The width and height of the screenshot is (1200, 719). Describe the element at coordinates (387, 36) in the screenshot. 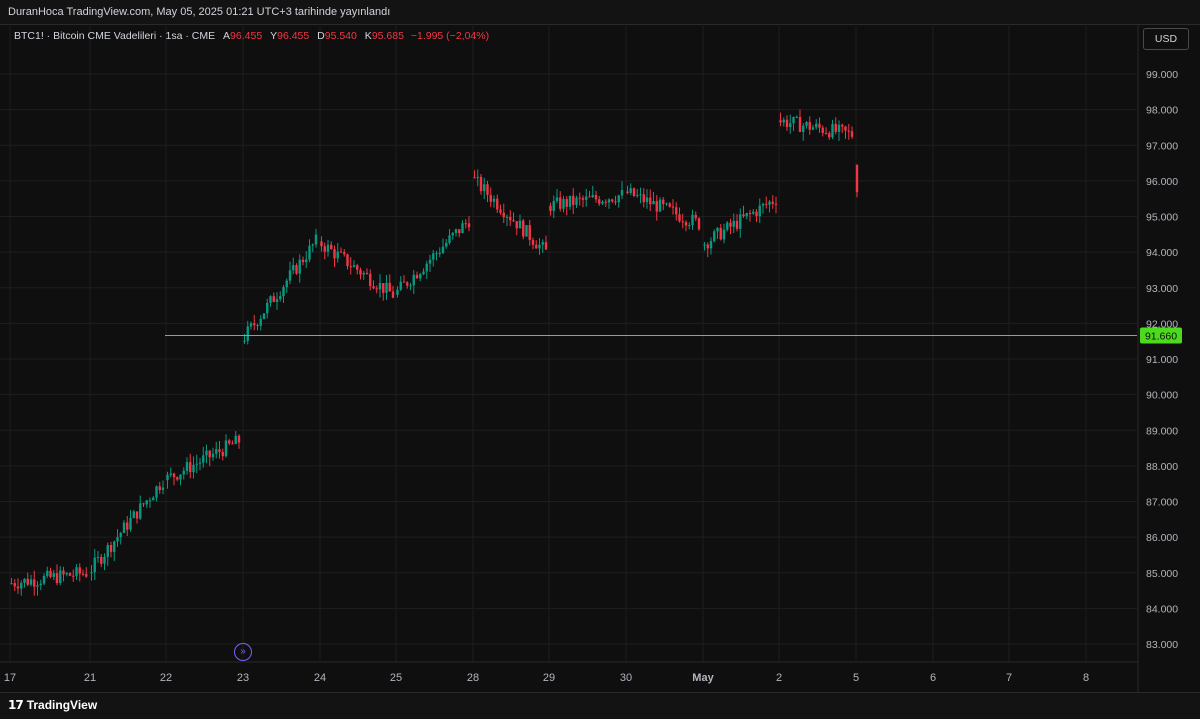

I see `close-value: 95.685` at that location.